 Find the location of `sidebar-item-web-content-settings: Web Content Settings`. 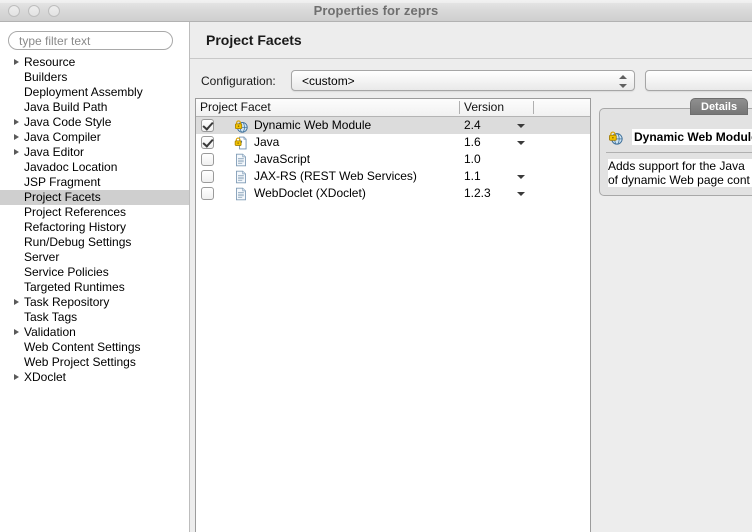

sidebar-item-web-content-settings: Web Content Settings is located at coordinates (94, 347).